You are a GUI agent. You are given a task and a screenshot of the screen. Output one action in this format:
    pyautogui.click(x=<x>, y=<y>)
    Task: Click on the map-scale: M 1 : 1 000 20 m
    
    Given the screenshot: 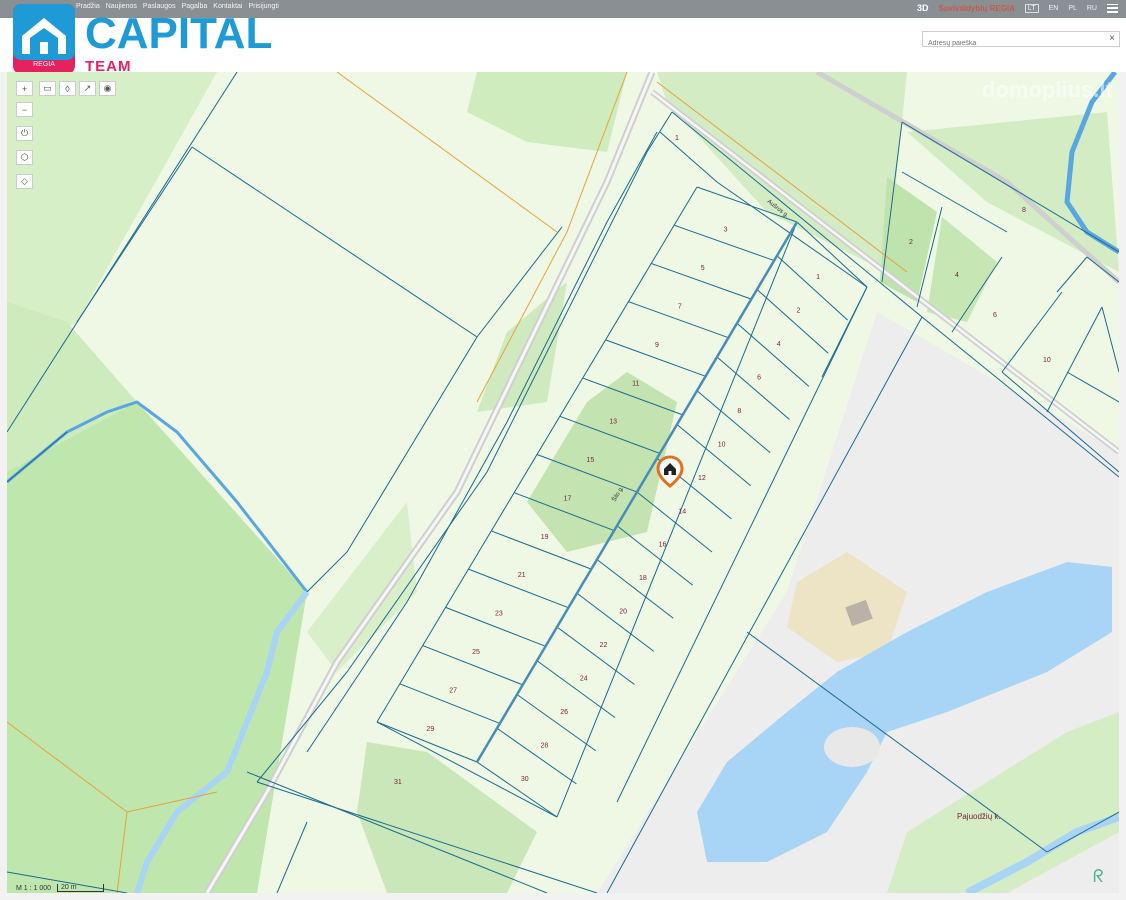 What is the action you would take?
    pyautogui.click(x=60, y=888)
    